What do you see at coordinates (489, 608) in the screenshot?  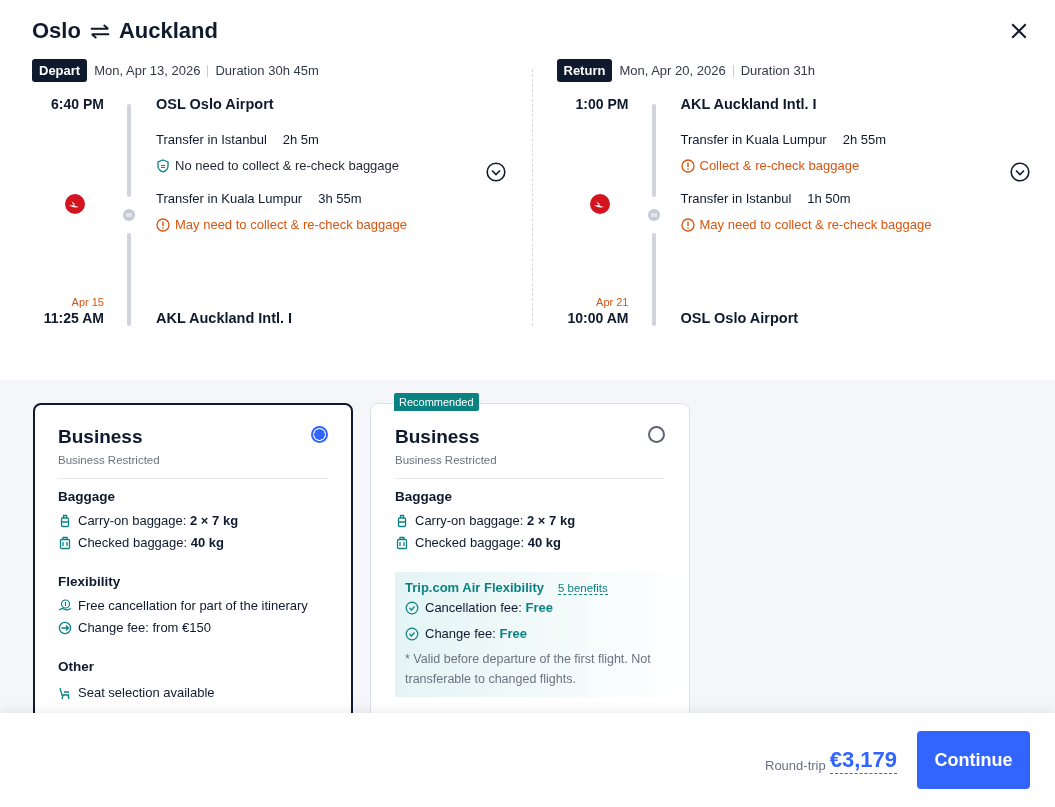 I see `benefit-text: Cancellation fee: Free` at bounding box center [489, 608].